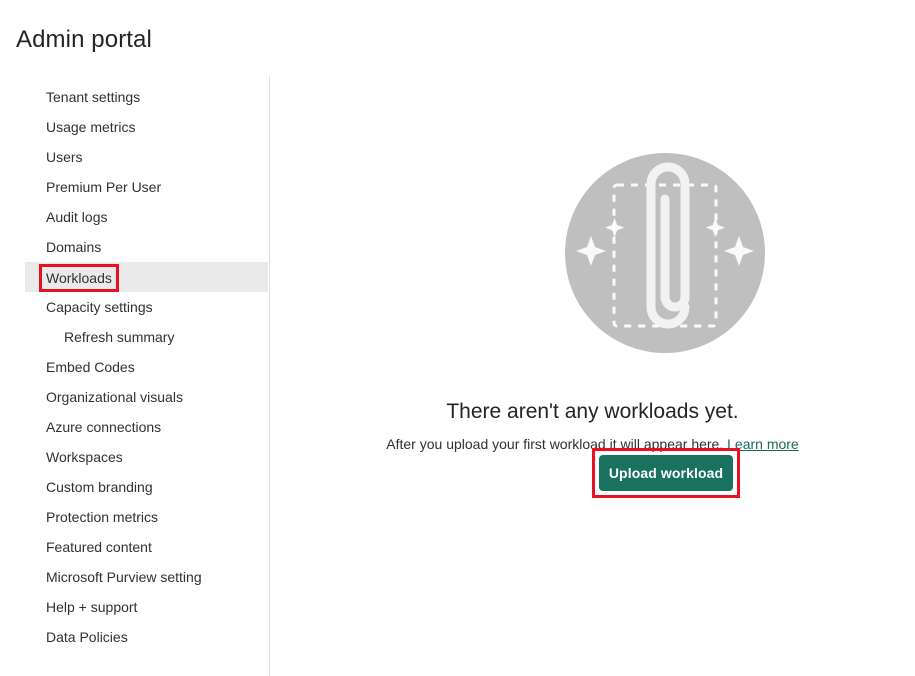  I want to click on sidebar-item-domains: Domains, so click(134, 247).